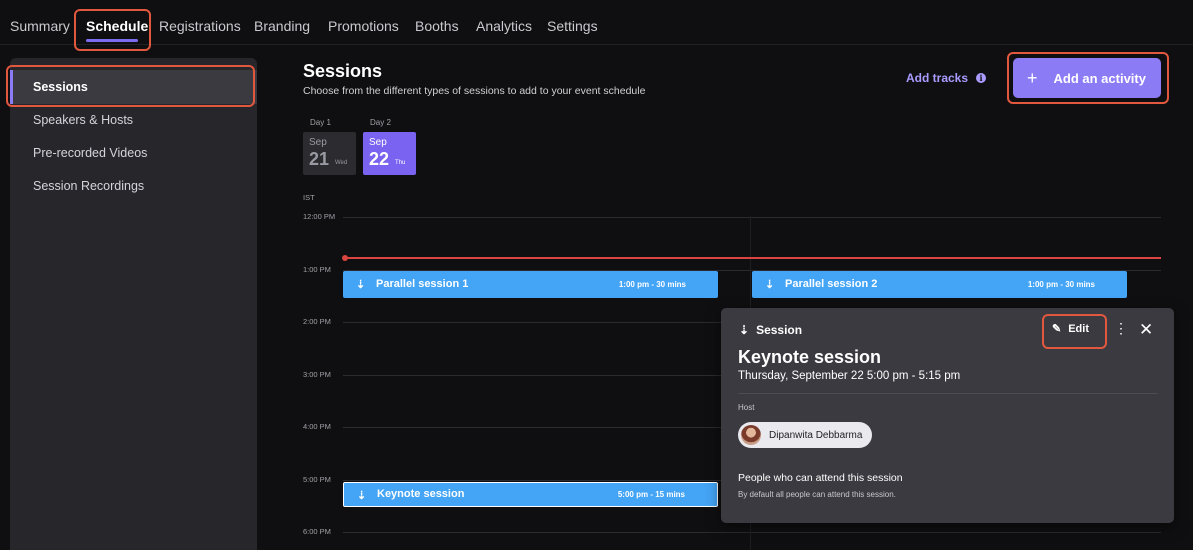  What do you see at coordinates (317, 269) in the screenshot?
I see `hour-label: 1:00 PM` at bounding box center [317, 269].